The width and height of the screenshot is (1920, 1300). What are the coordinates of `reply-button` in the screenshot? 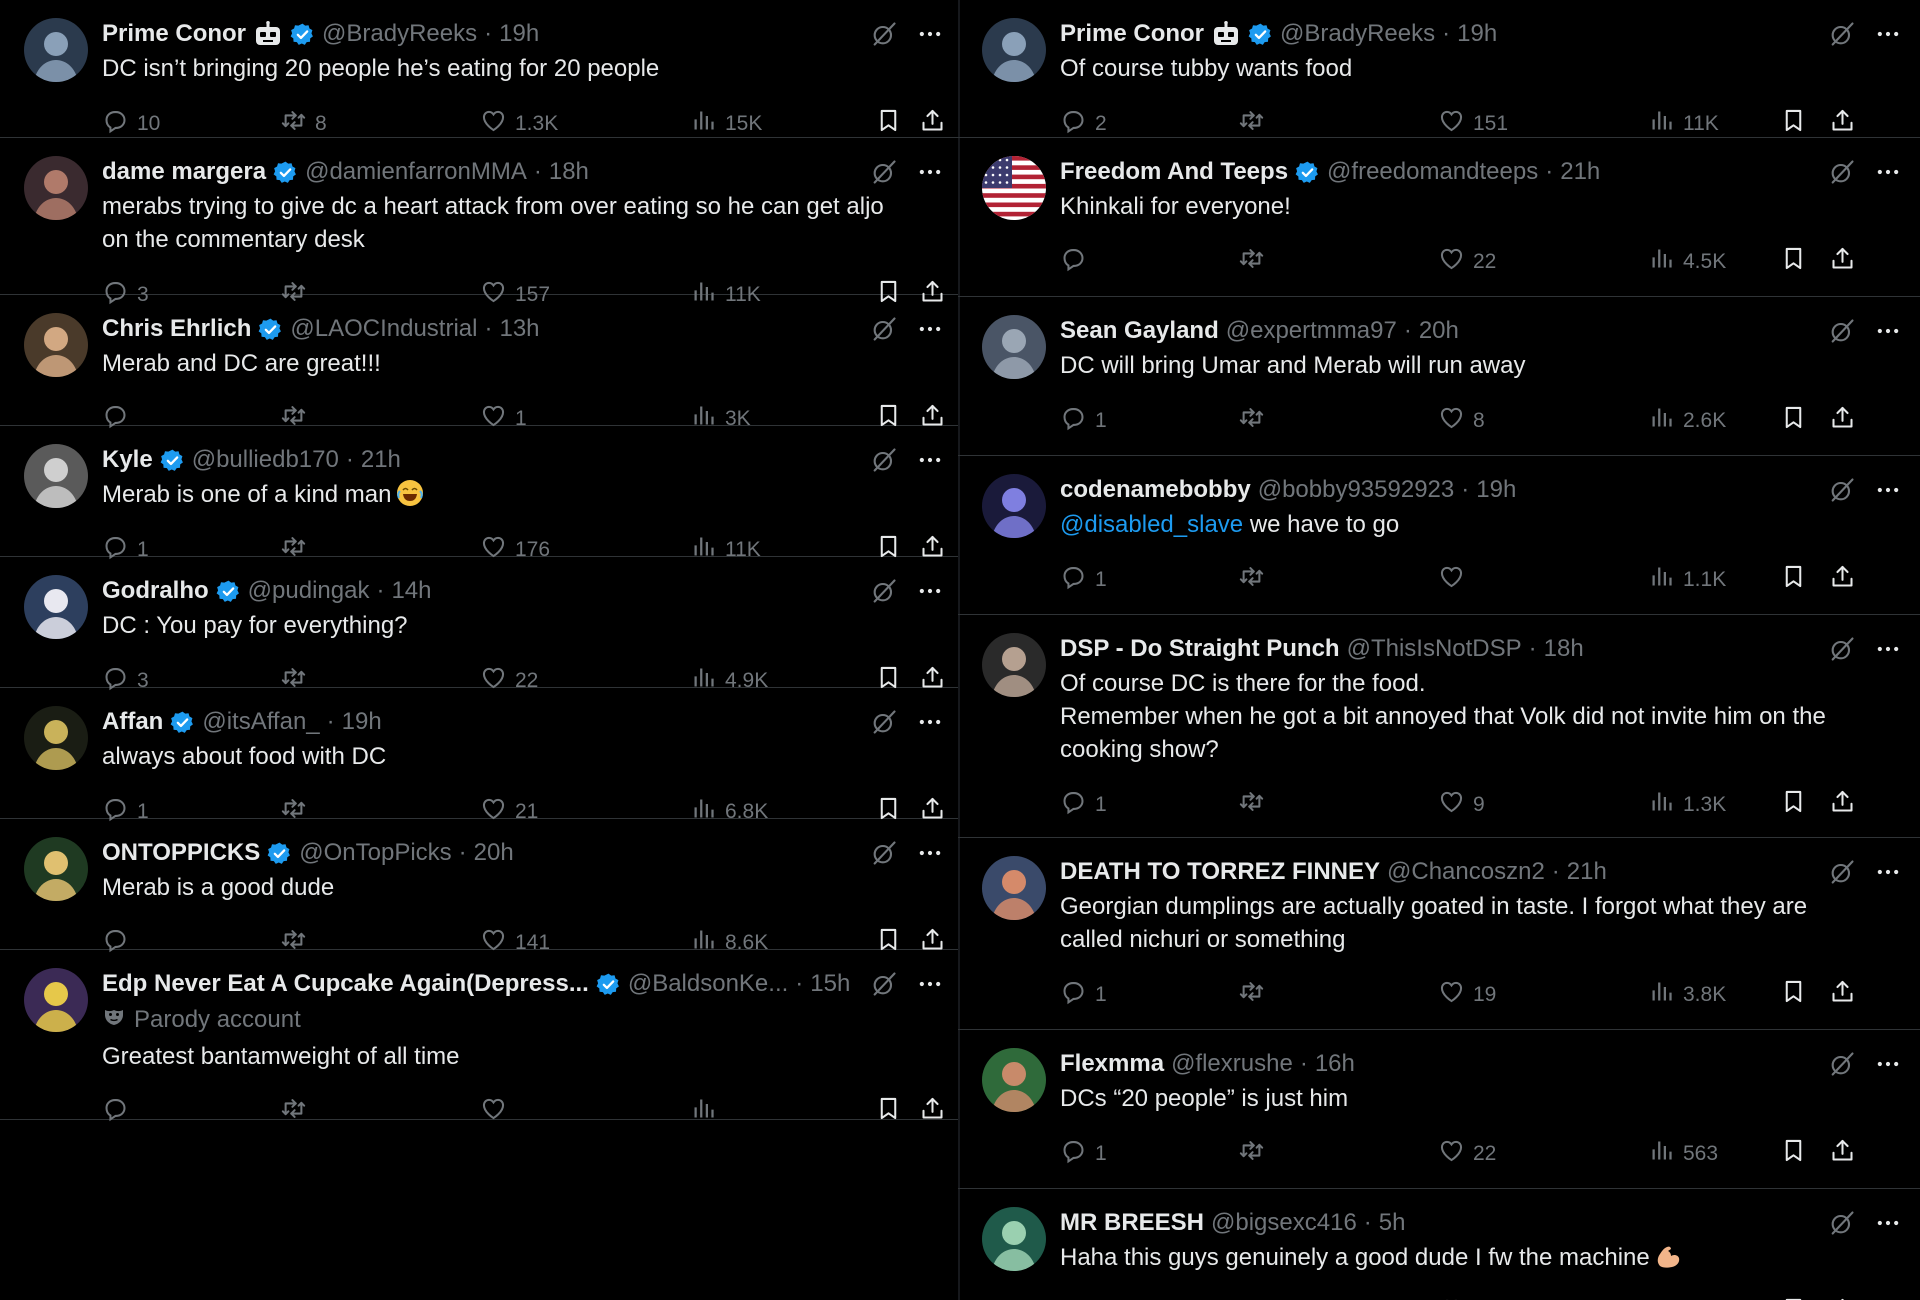 It's located at (1077, 261).